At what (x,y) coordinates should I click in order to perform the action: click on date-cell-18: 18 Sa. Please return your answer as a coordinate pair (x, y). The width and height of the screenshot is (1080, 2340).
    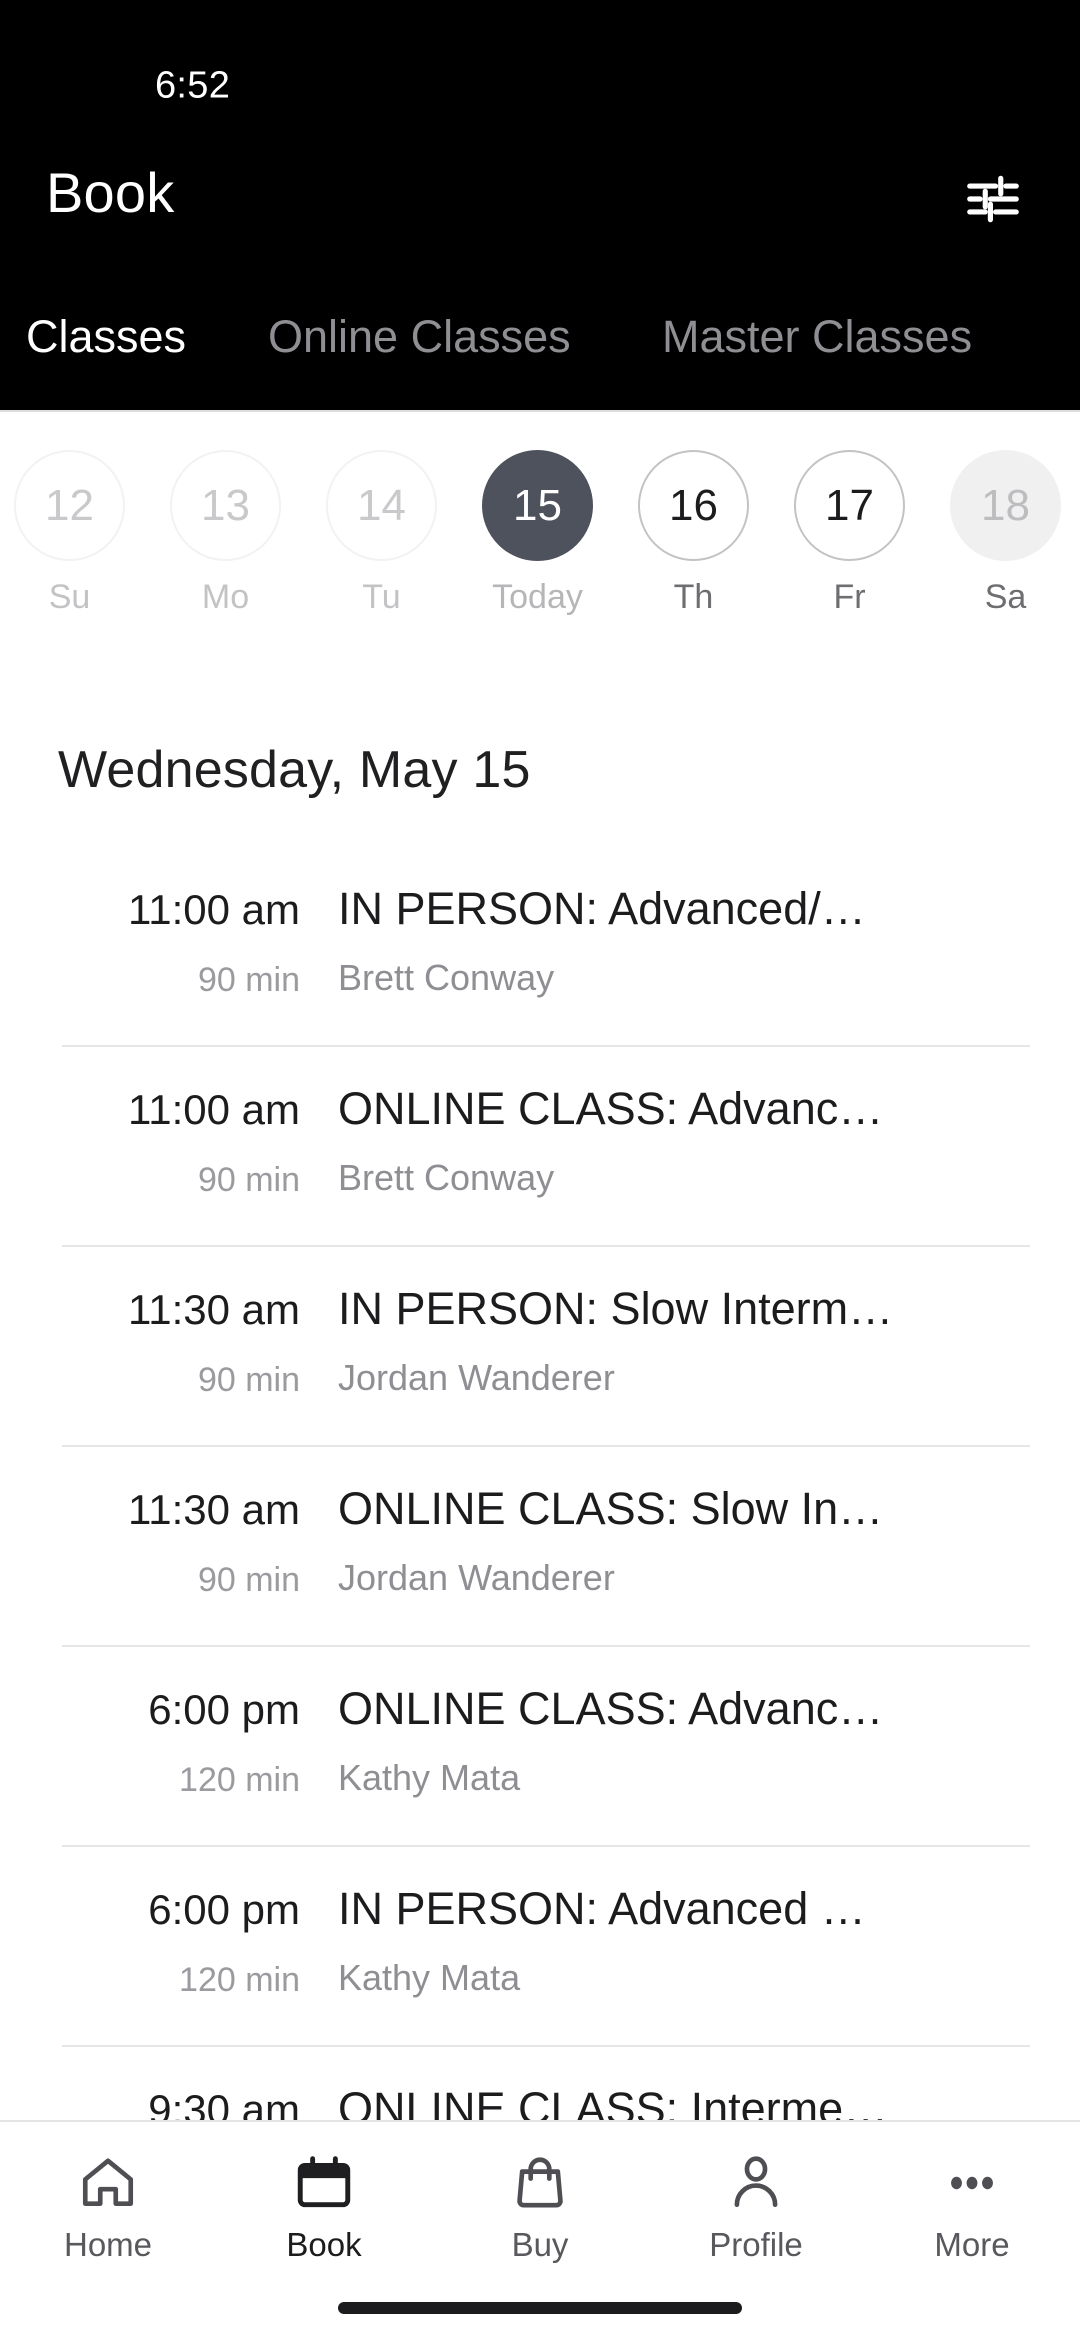
    Looking at the image, I should click on (1004, 532).